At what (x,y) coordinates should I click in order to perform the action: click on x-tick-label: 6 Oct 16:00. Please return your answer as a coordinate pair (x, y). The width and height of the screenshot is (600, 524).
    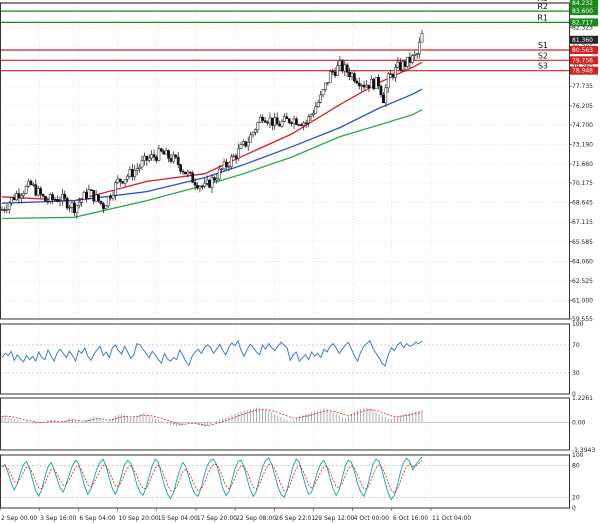
    Looking at the image, I should click on (410, 518).